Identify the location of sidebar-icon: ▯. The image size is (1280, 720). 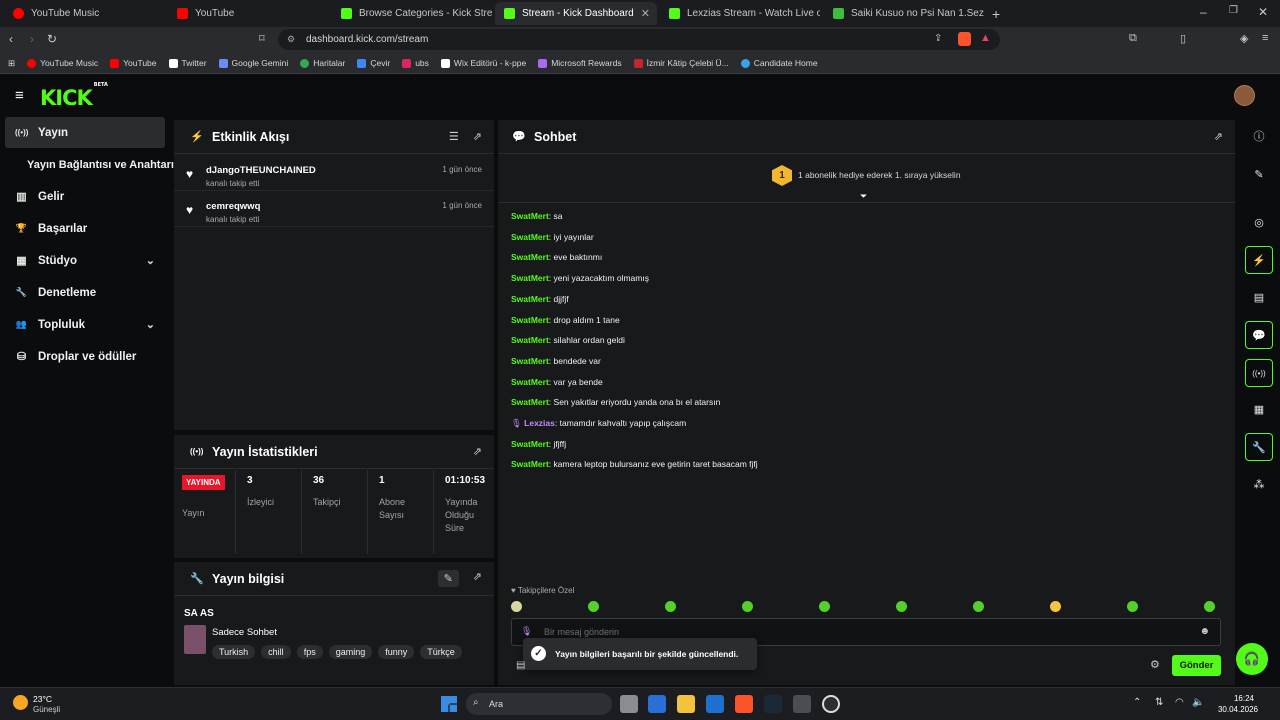
(1183, 38).